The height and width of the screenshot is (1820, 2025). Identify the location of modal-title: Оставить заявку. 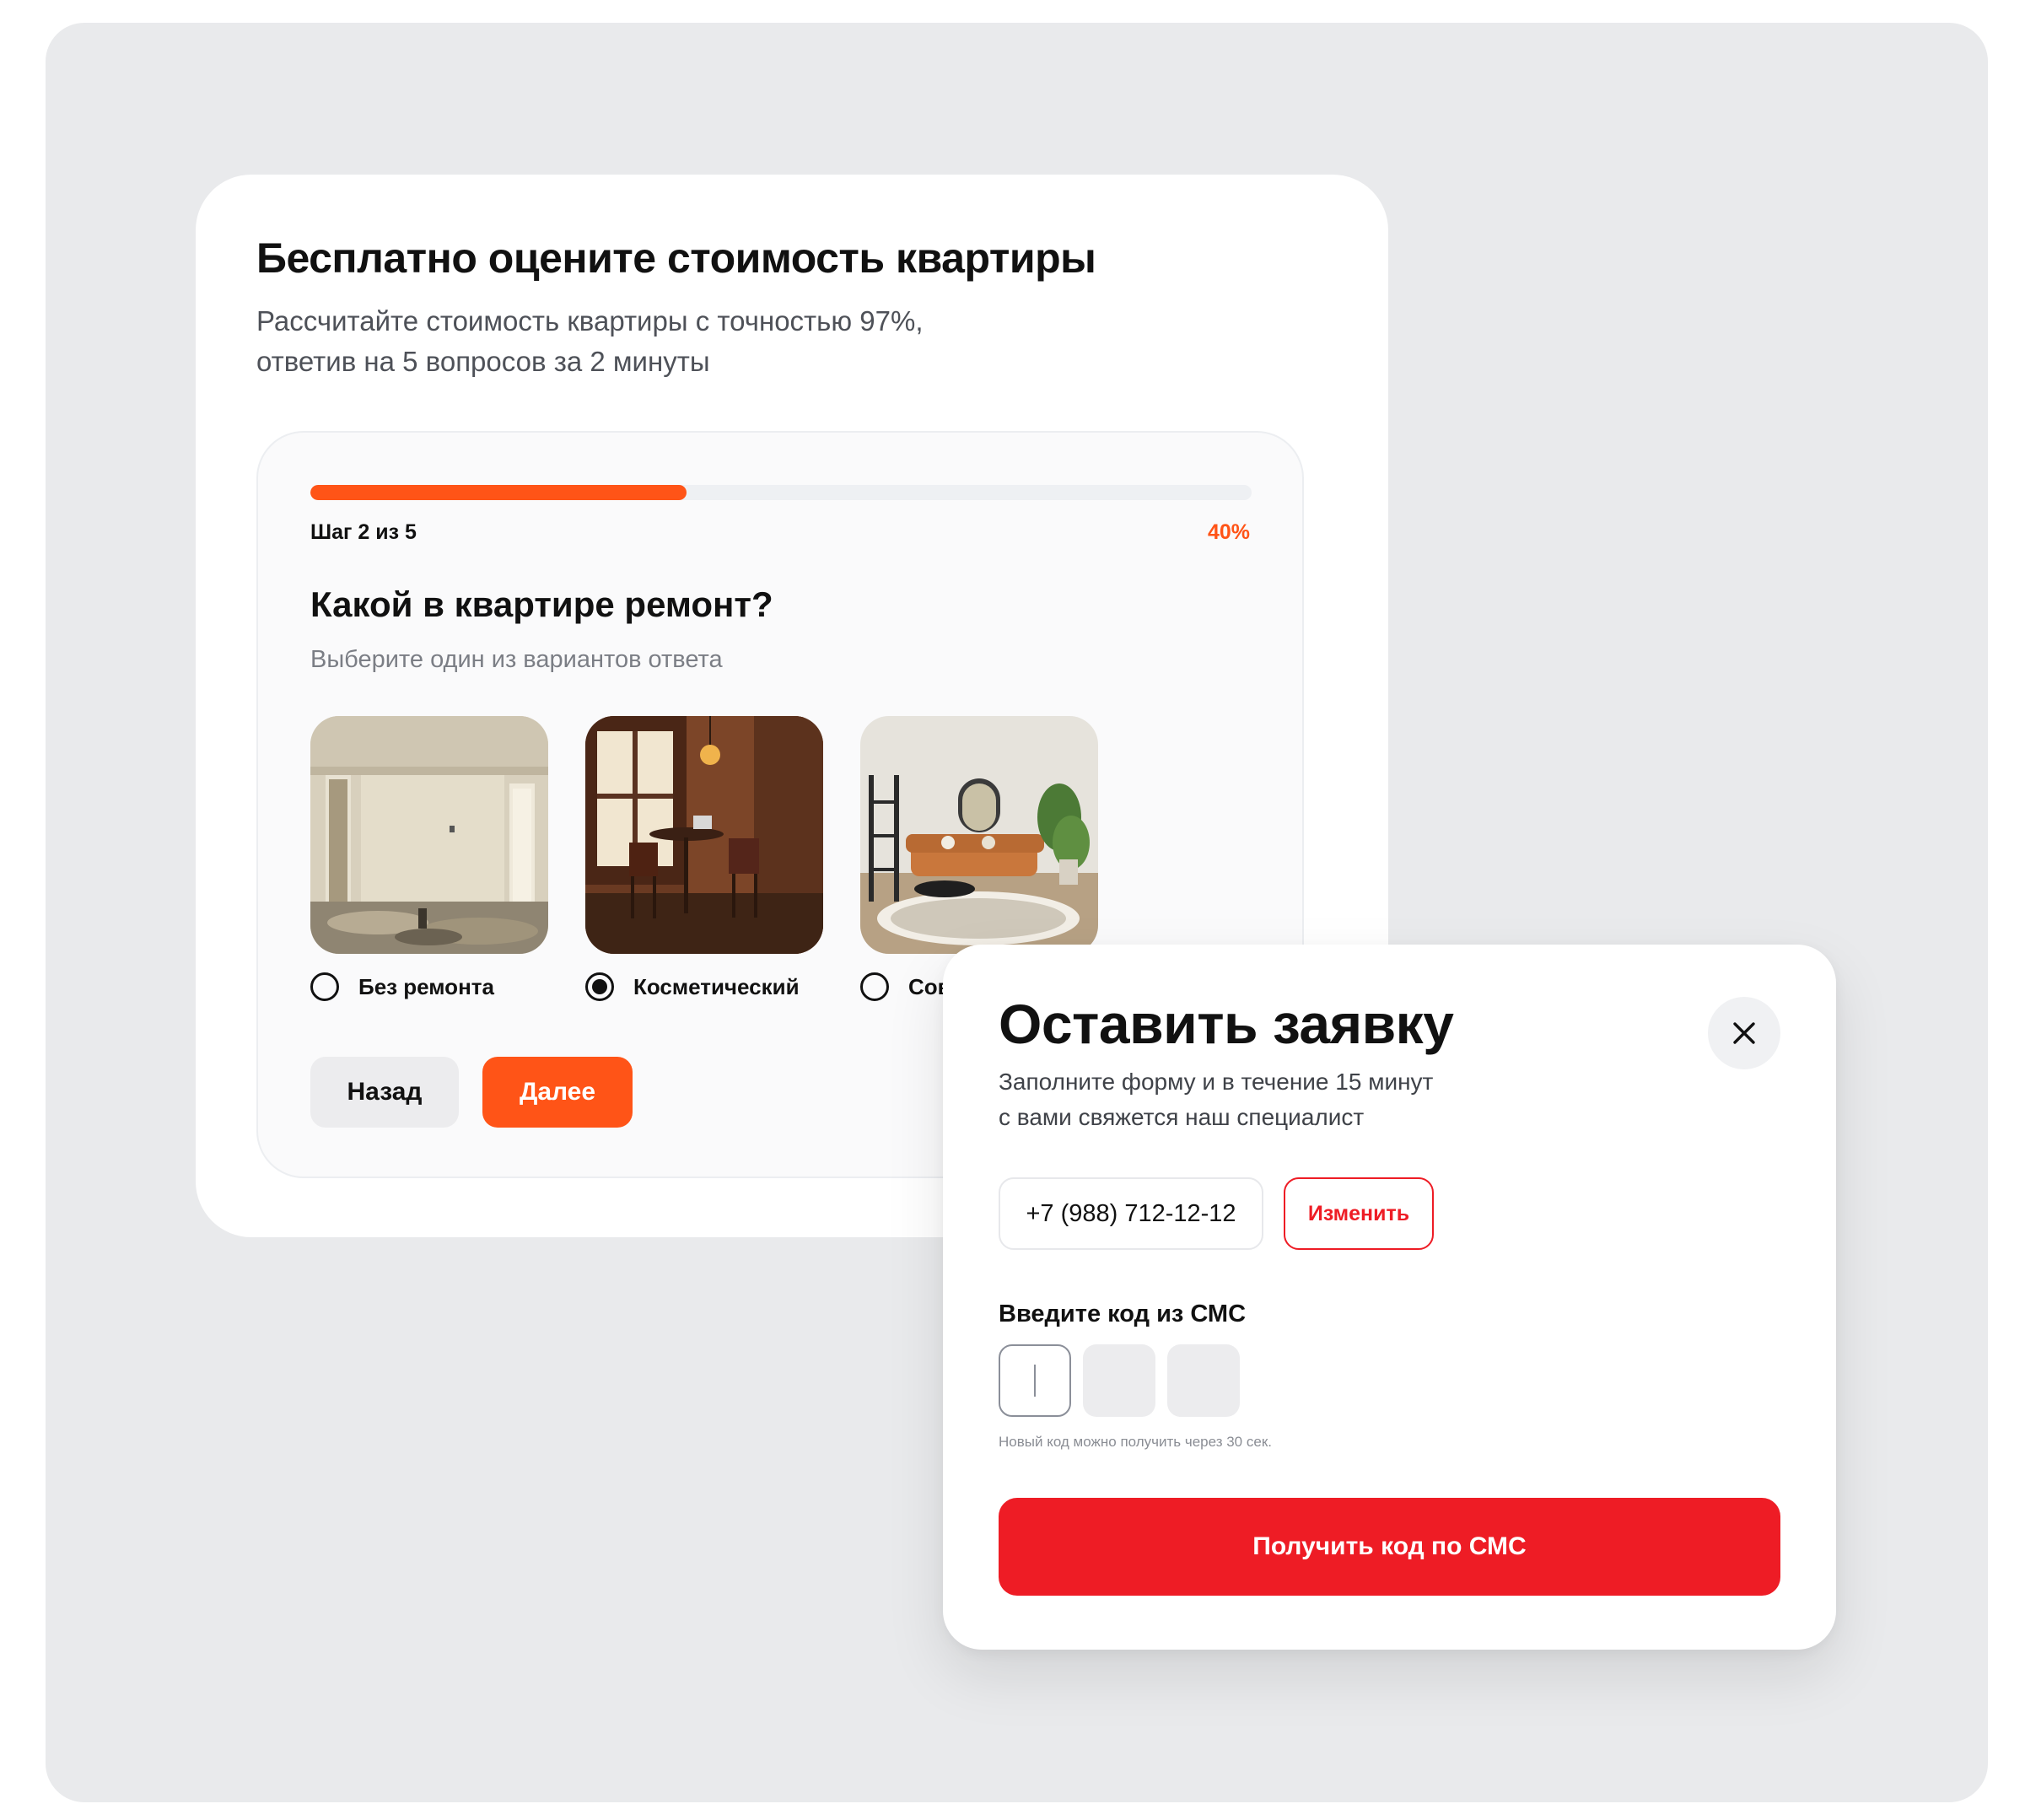
(1226, 1024).